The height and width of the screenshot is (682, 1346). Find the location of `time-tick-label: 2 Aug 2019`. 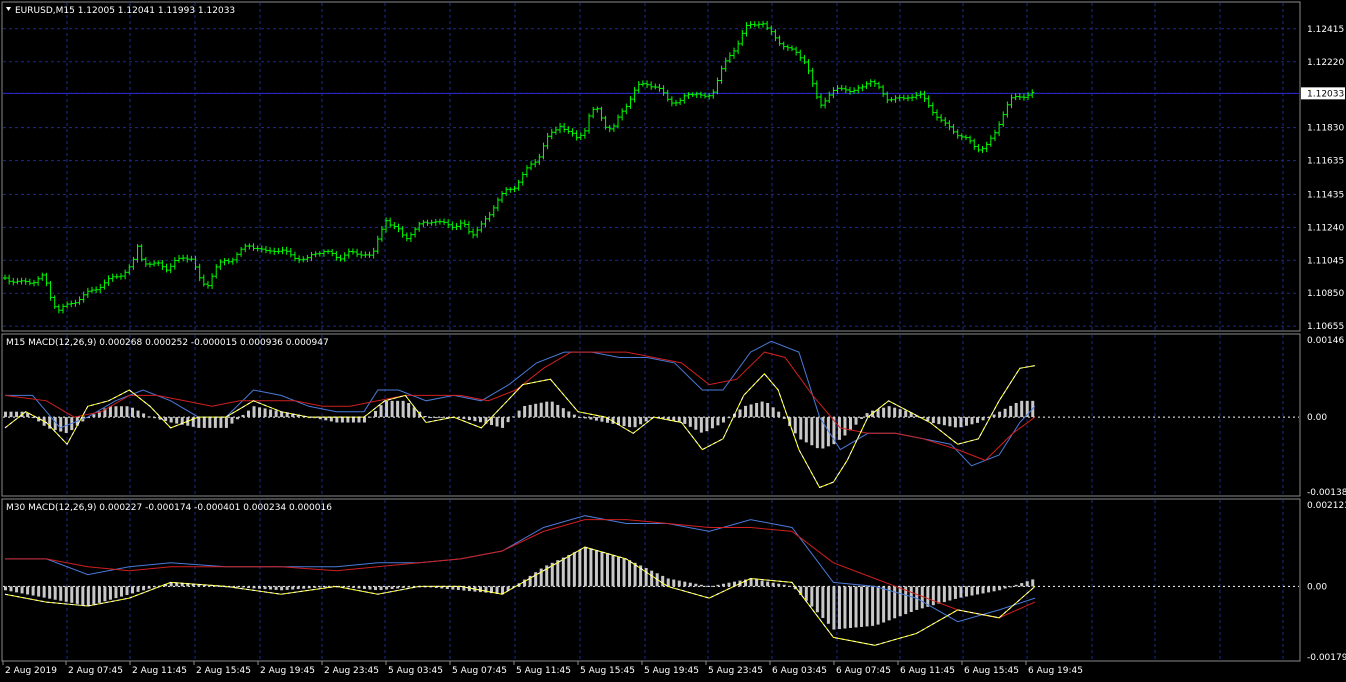

time-tick-label: 2 Aug 2019 is located at coordinates (31, 671).